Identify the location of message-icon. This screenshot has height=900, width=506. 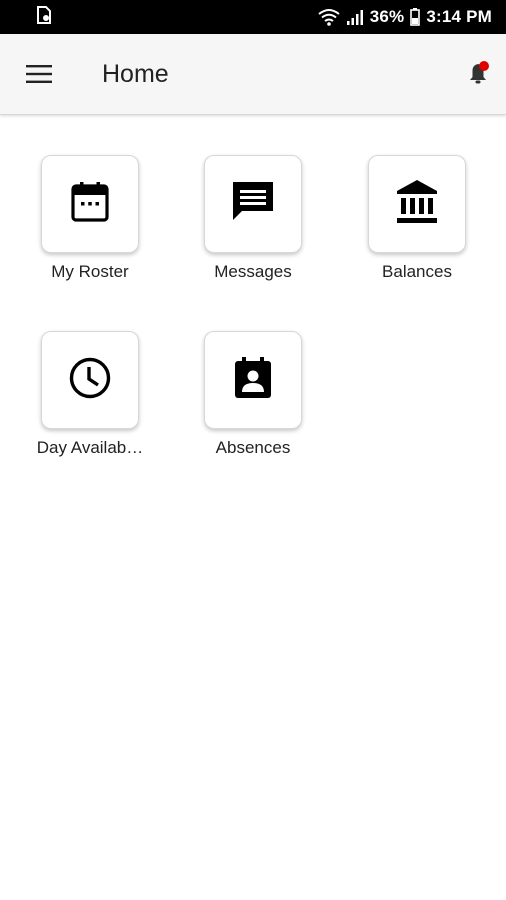
(253, 204).